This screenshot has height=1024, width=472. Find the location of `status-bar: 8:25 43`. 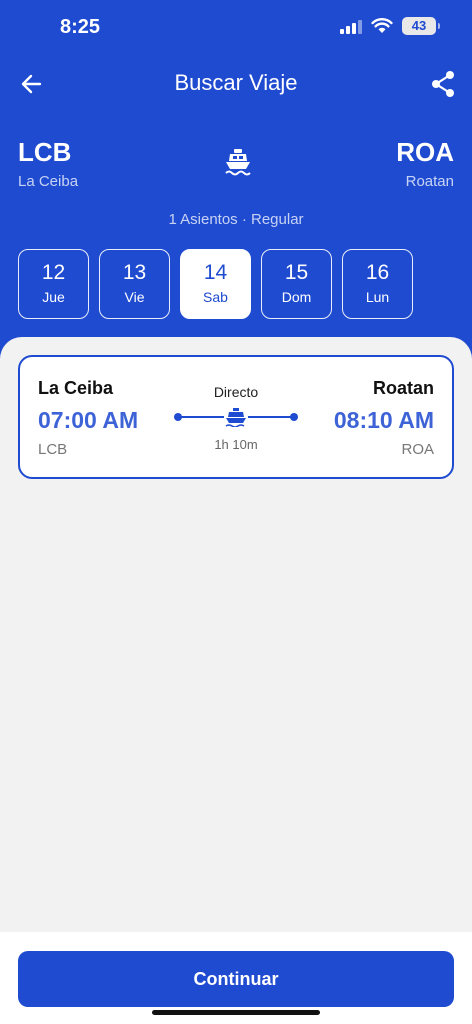

status-bar: 8:25 43 is located at coordinates (236, 28).